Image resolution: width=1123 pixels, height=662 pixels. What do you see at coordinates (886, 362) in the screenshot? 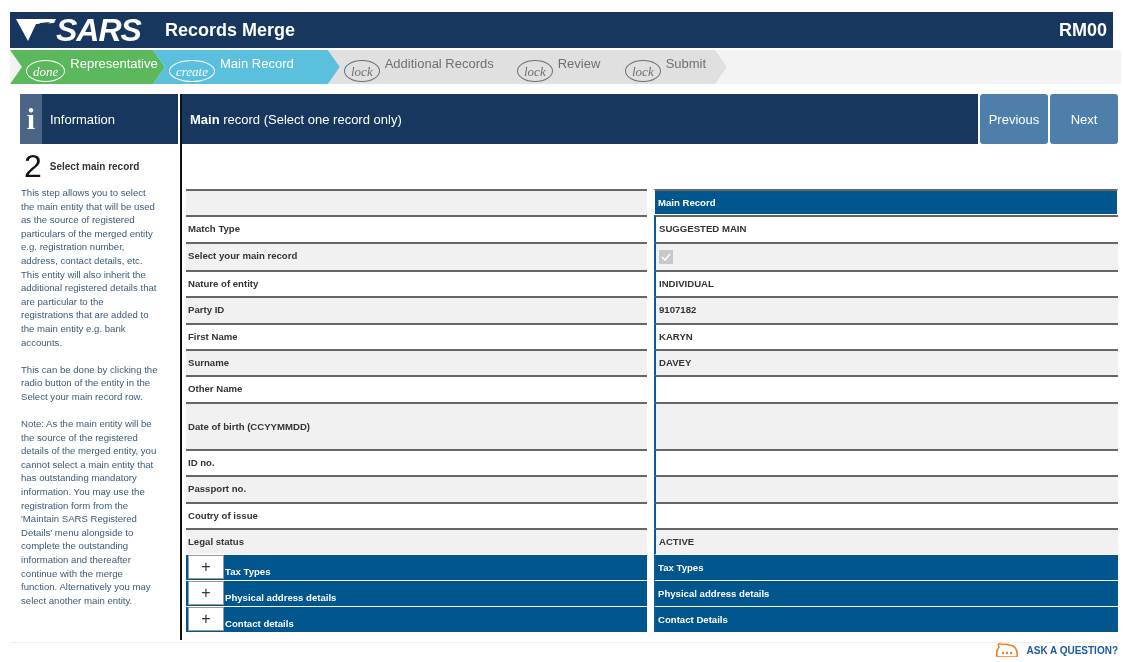
I see `row-value: DAVEY` at bounding box center [886, 362].